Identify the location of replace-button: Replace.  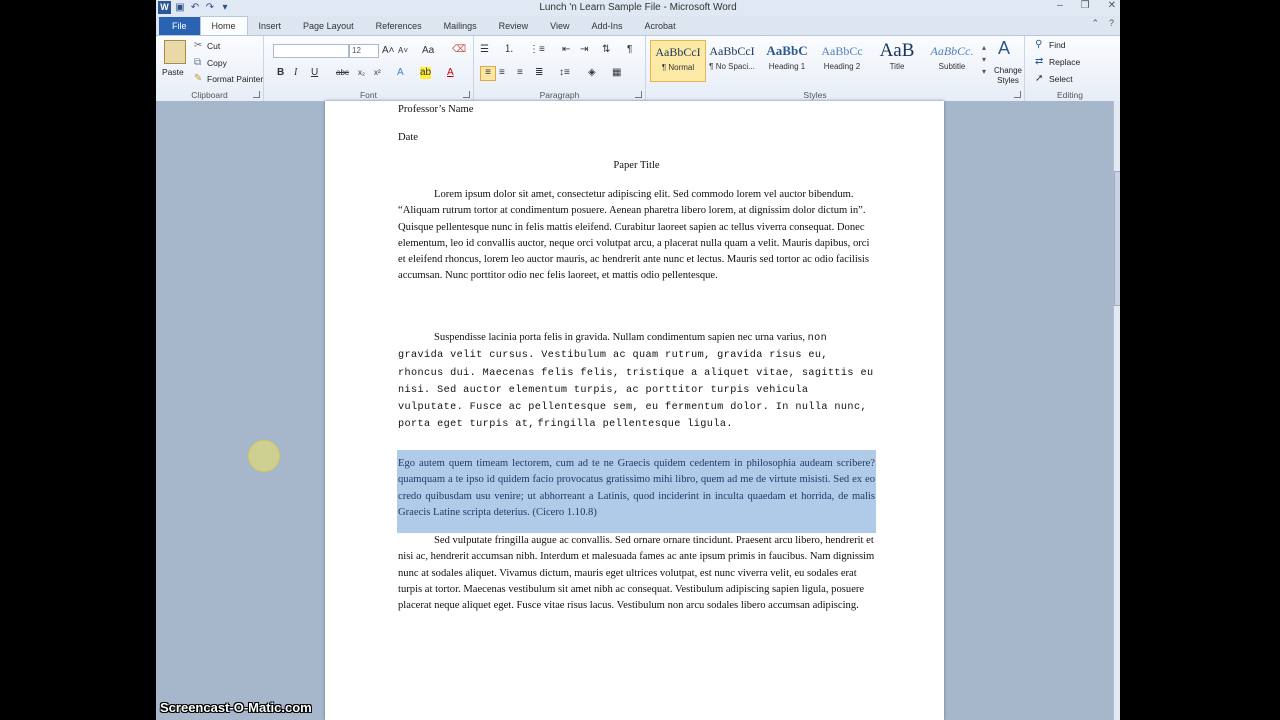
(1064, 62).